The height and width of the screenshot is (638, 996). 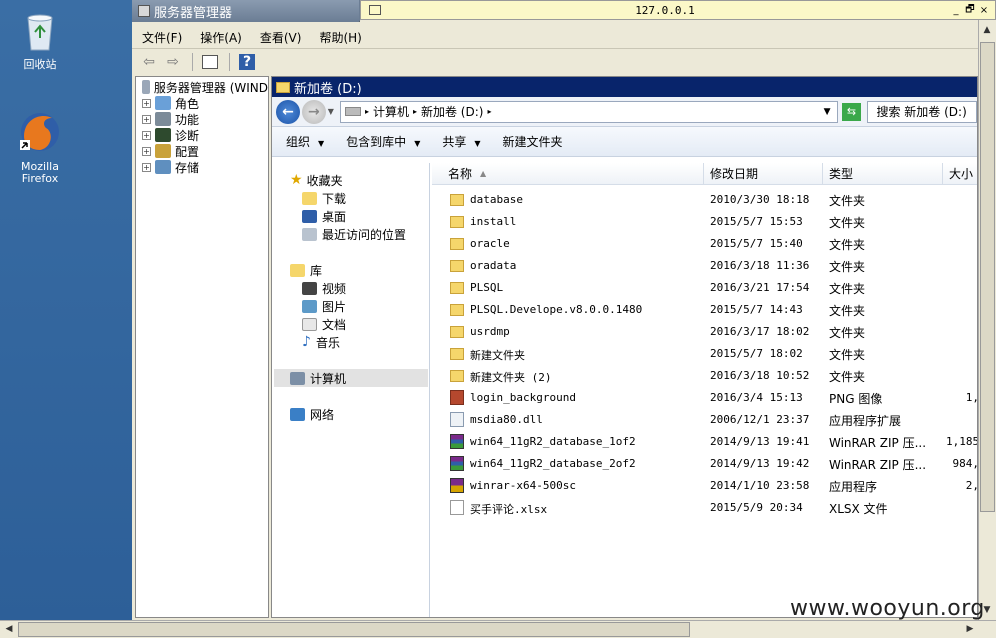 I want to click on nav-recent-places-label: 最近访问的位置, so click(x=364, y=234).